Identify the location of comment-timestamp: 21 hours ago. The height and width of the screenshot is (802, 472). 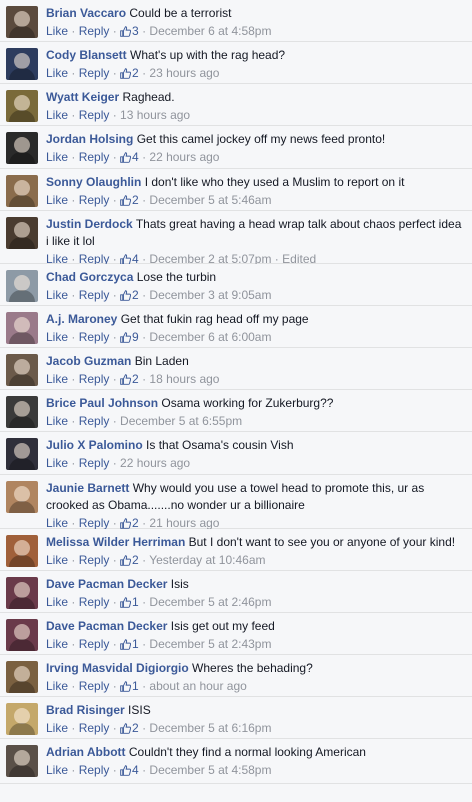
(184, 523).